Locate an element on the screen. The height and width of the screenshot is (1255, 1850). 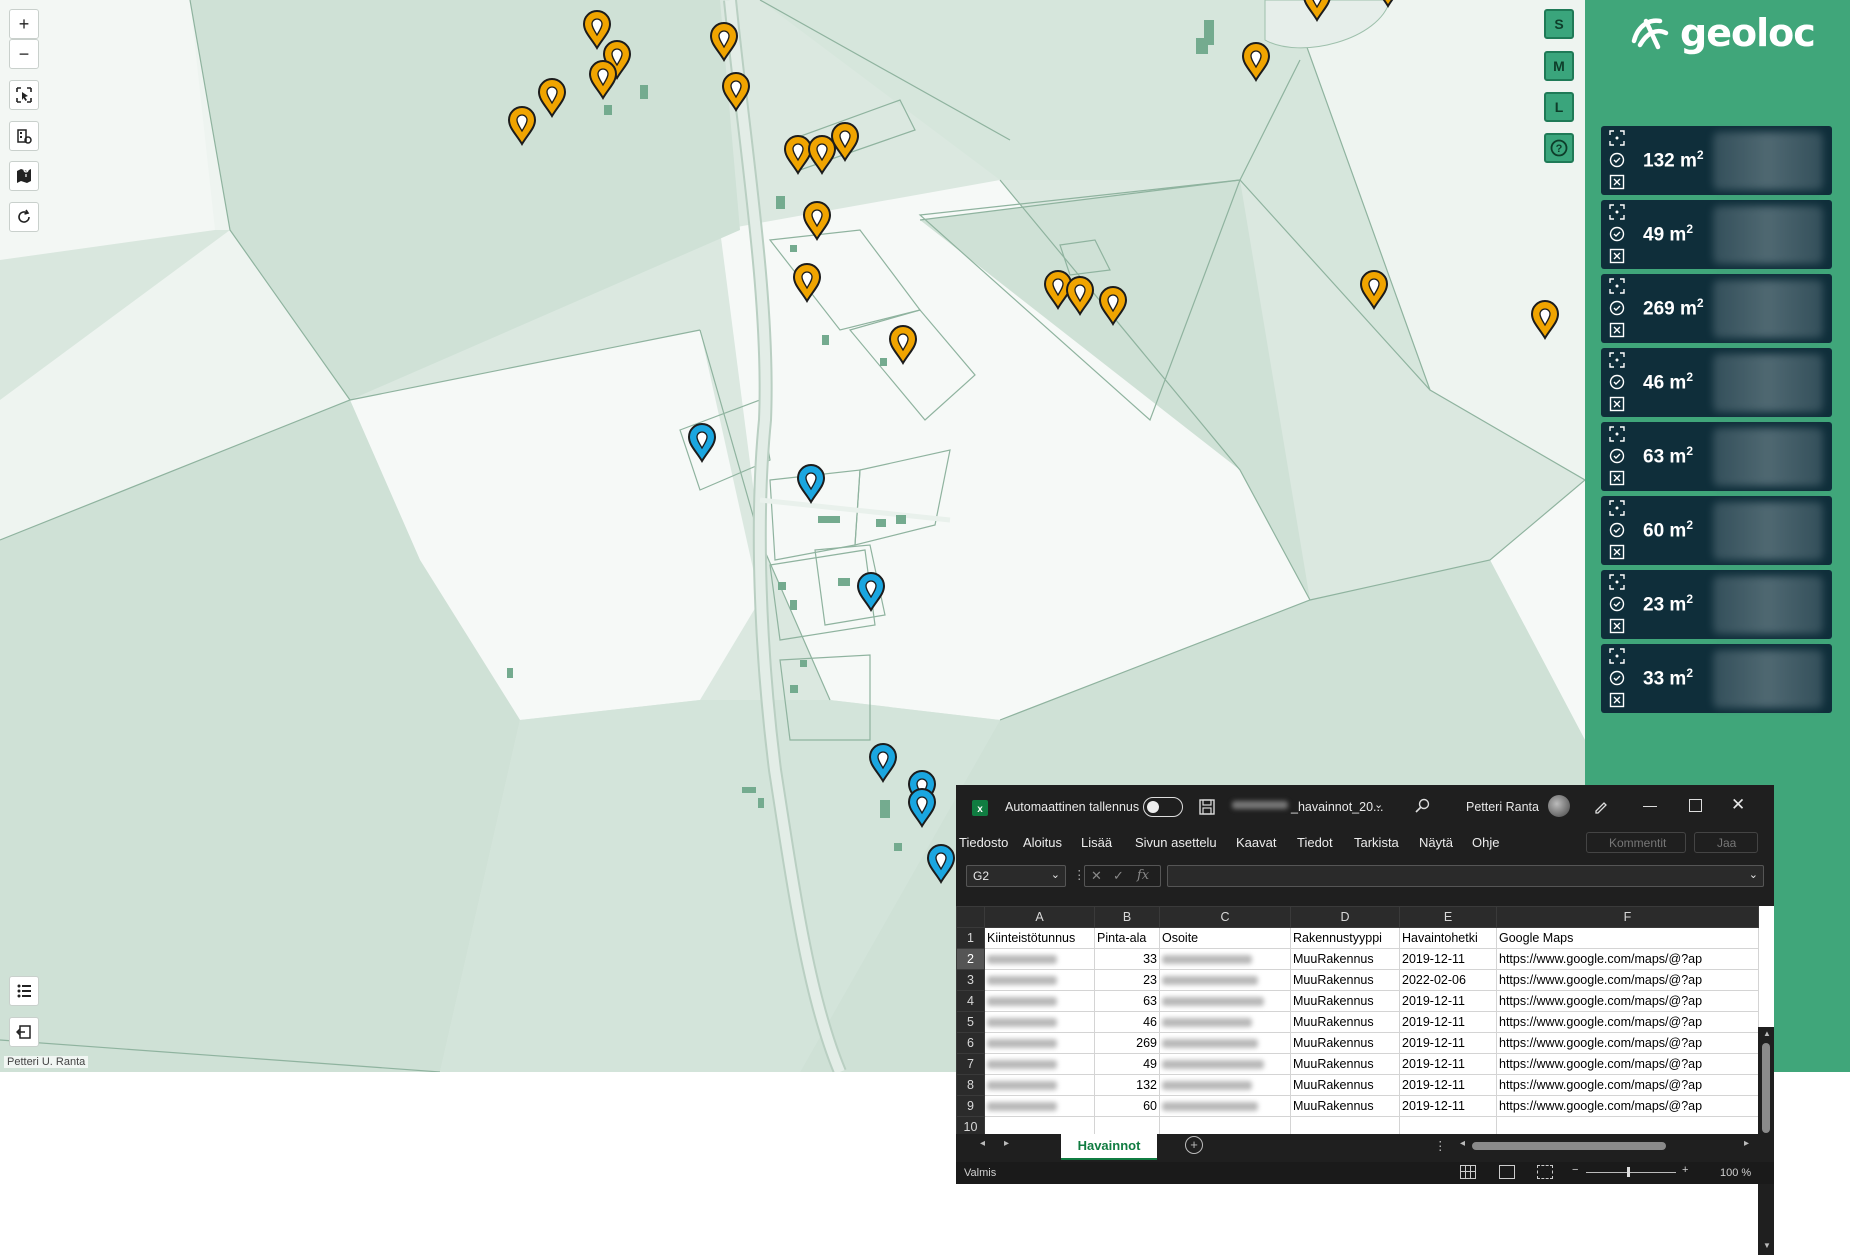
sheet-tab-havainnot: Havainnot is located at coordinates (1109, 1147).